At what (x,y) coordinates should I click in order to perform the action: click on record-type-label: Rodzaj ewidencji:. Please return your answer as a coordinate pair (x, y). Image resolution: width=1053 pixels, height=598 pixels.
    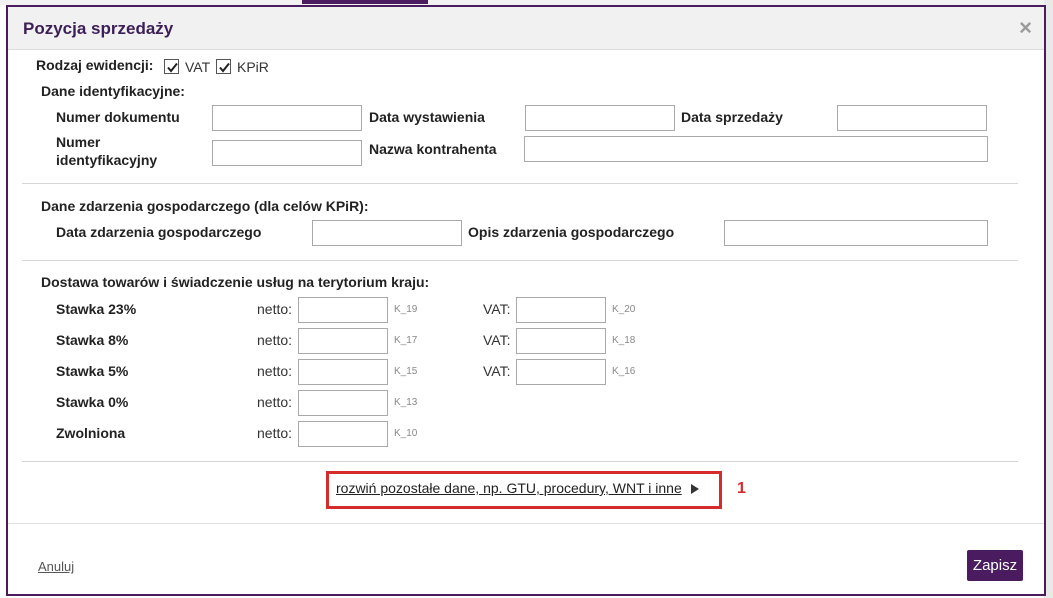
    Looking at the image, I should click on (95, 65).